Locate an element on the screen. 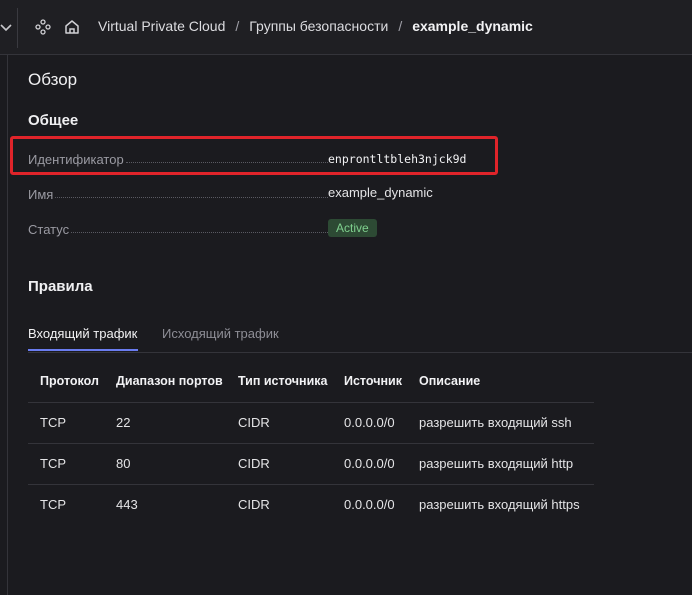  tab-ingress: Входящий трафик is located at coordinates (82, 333).